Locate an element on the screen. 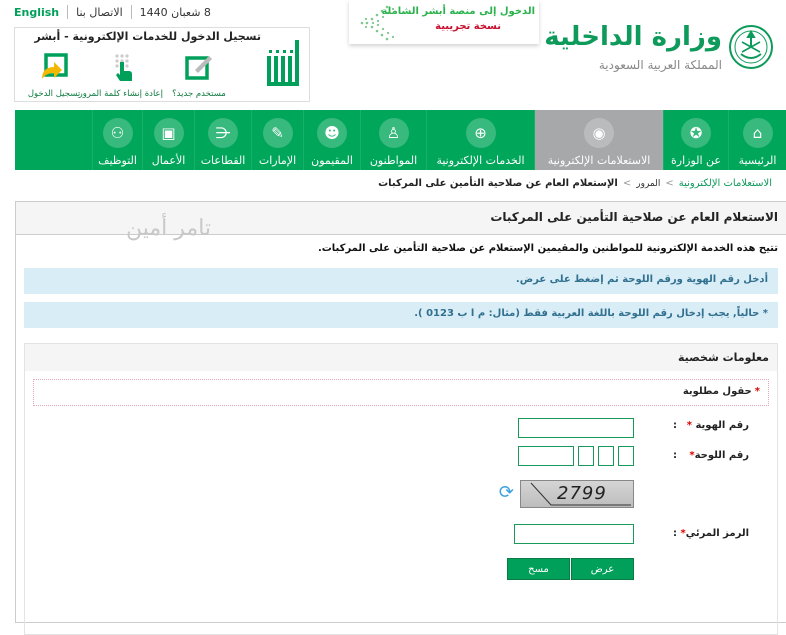  section-title: معلومات شخصية is located at coordinates (723, 357).